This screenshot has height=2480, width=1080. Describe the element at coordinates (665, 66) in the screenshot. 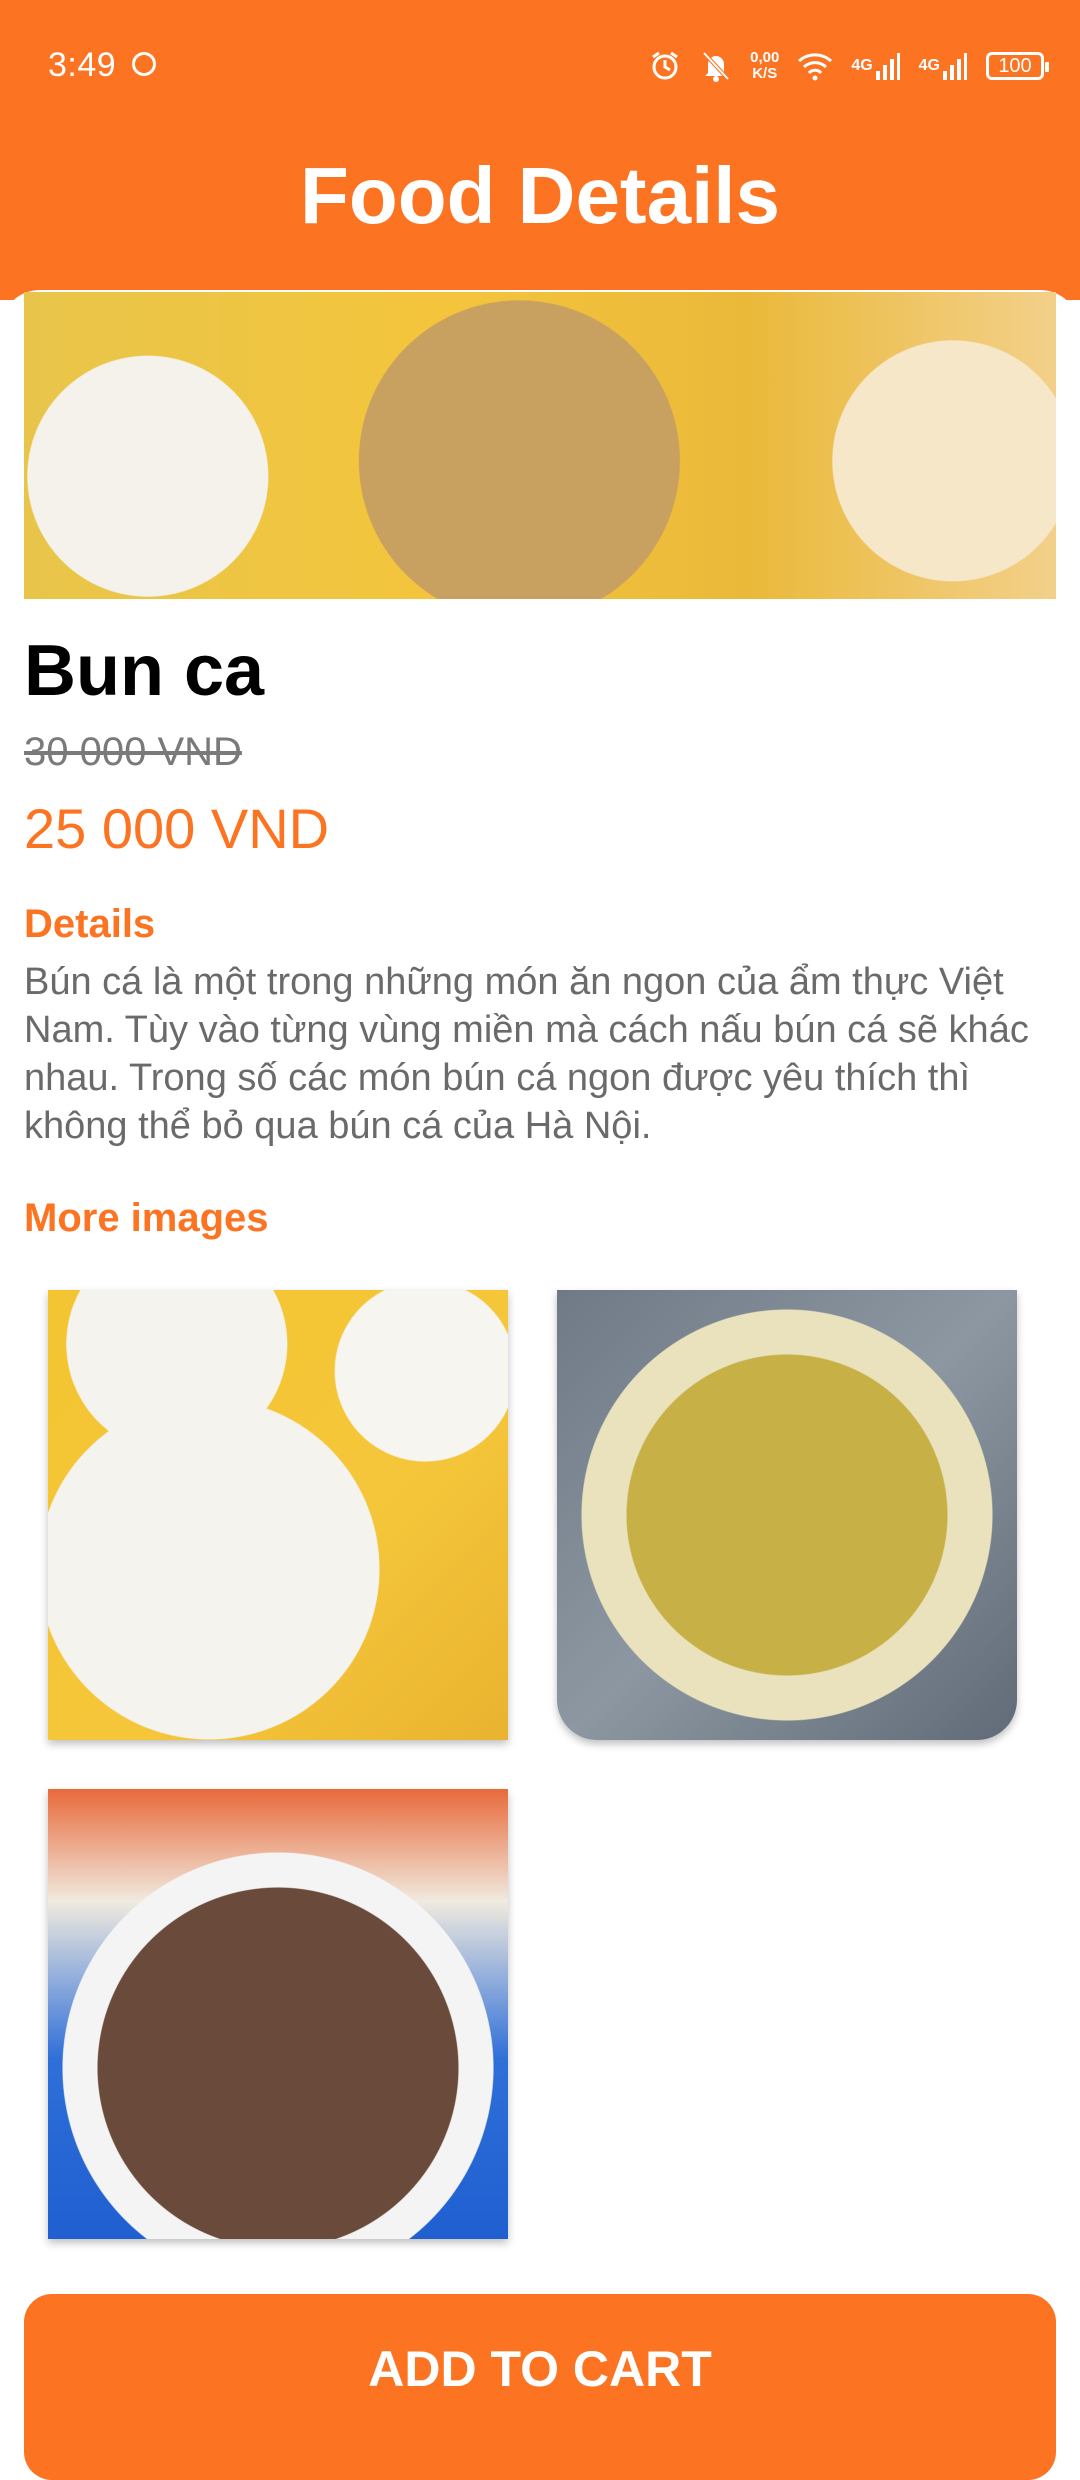

I see `alarm-icon` at that location.